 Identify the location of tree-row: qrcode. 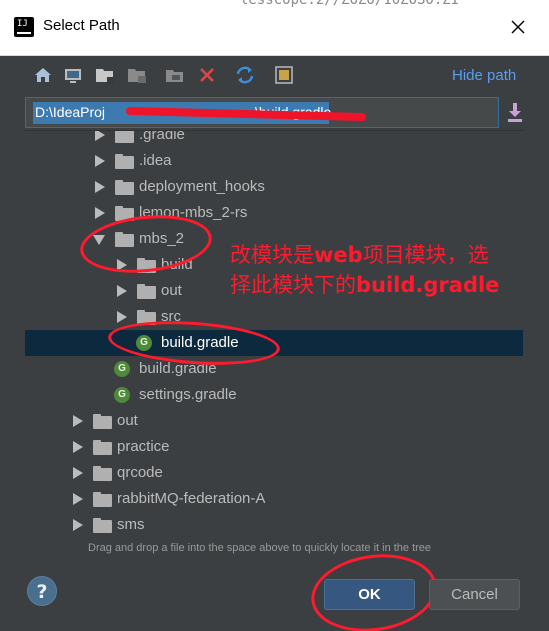
(274, 473).